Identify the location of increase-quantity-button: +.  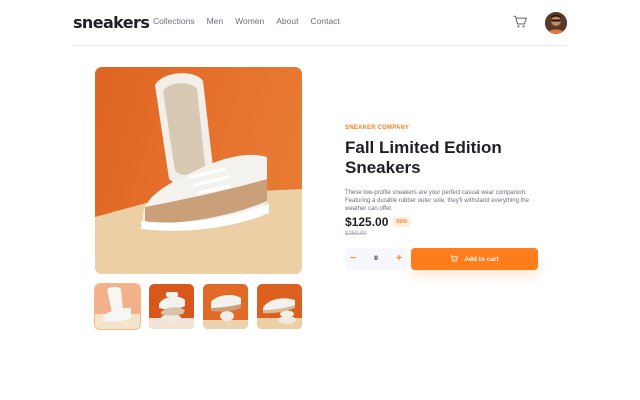
(399, 259).